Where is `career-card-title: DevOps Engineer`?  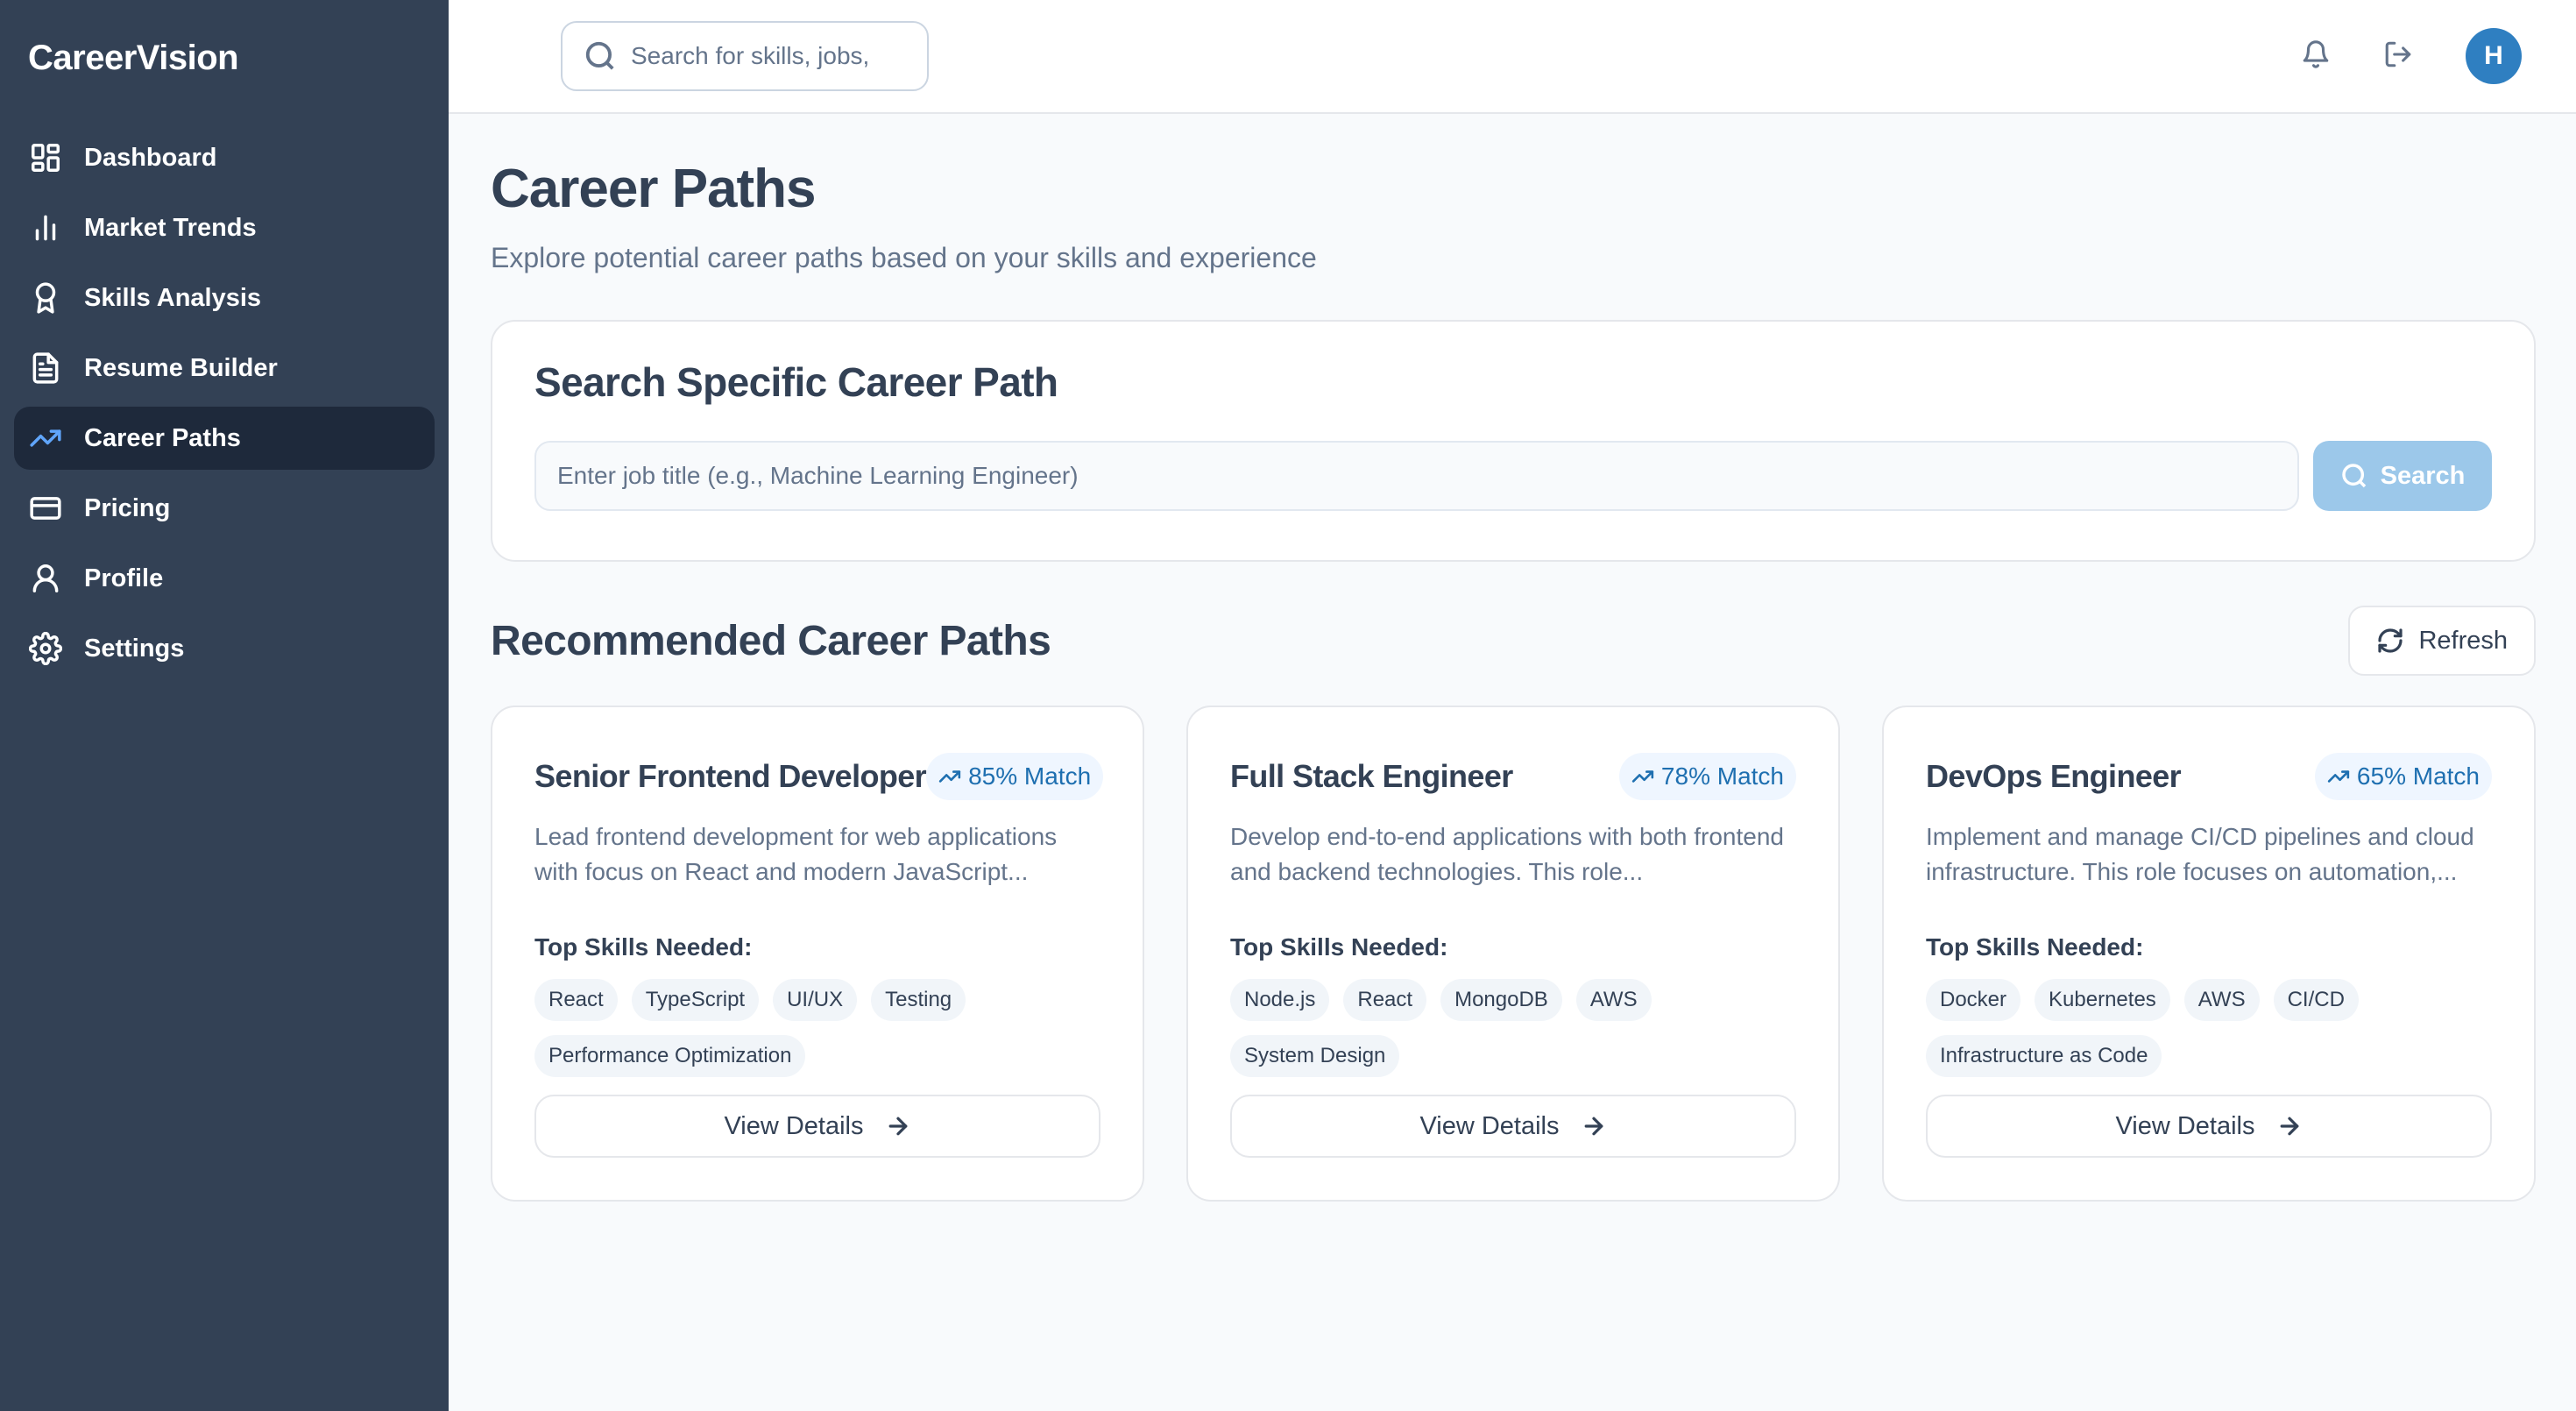 career-card-title: DevOps Engineer is located at coordinates (2054, 777).